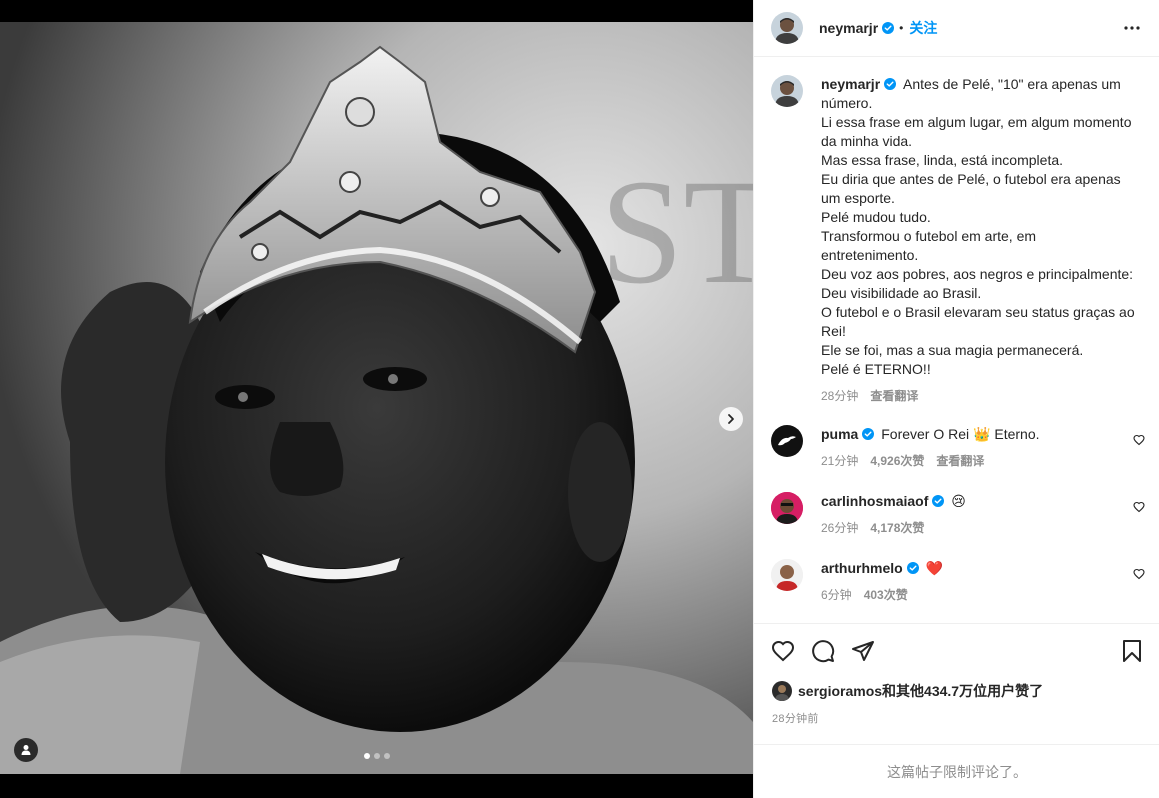  Describe the element at coordinates (942, 160) in the screenshot. I see `caption-line: Mas essa frase, linda, está incompleta.` at that location.